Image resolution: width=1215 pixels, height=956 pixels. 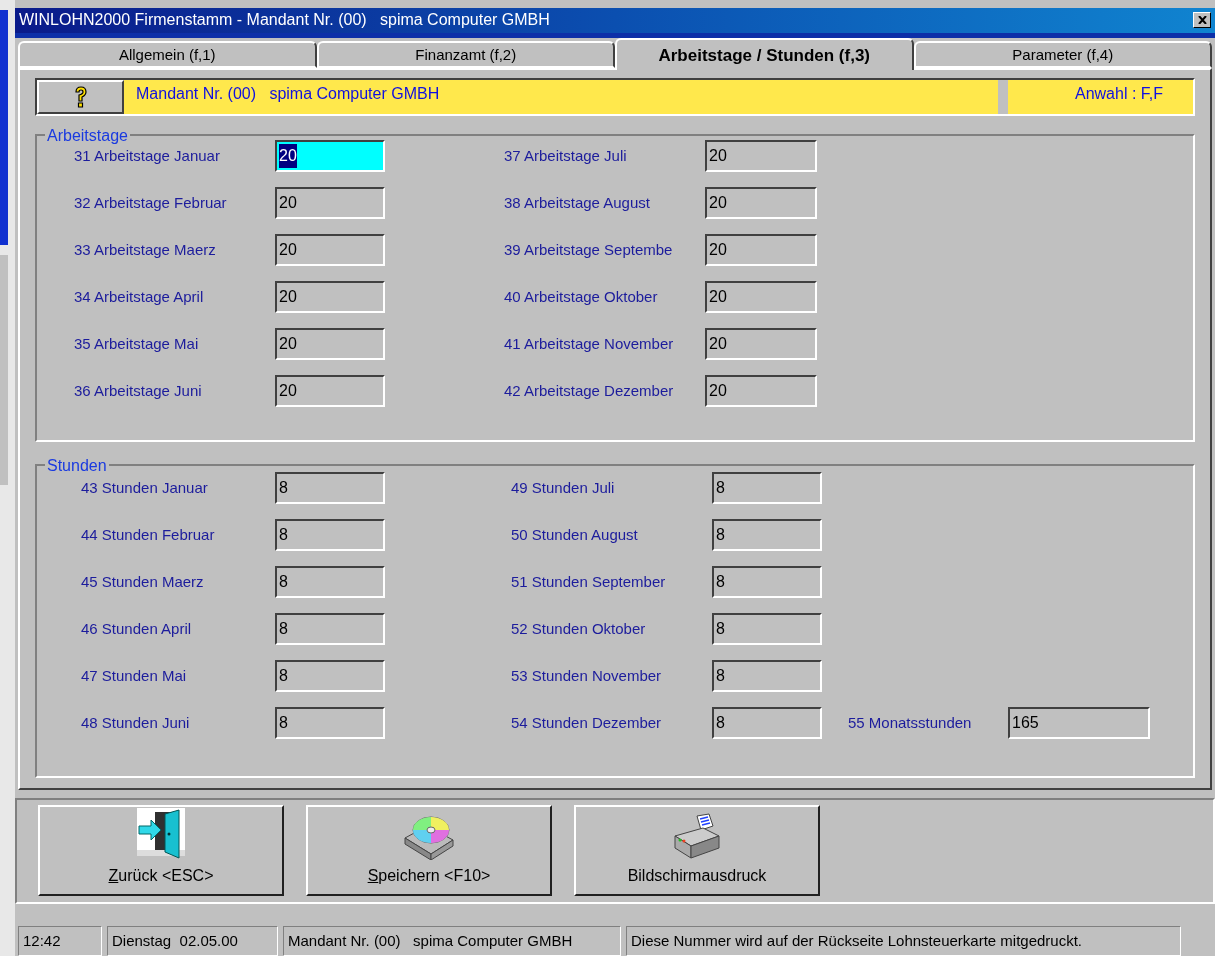 What do you see at coordinates (151, 203) in the screenshot?
I see `field-label: 32 Arbeitstage Februar` at bounding box center [151, 203].